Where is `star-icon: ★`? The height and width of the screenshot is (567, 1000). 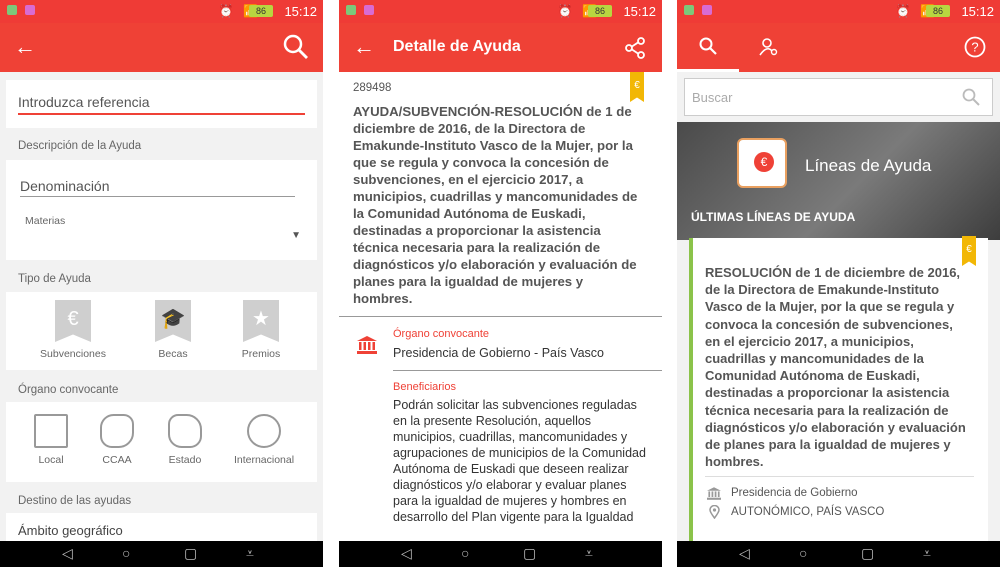 star-icon: ★ is located at coordinates (261, 321).